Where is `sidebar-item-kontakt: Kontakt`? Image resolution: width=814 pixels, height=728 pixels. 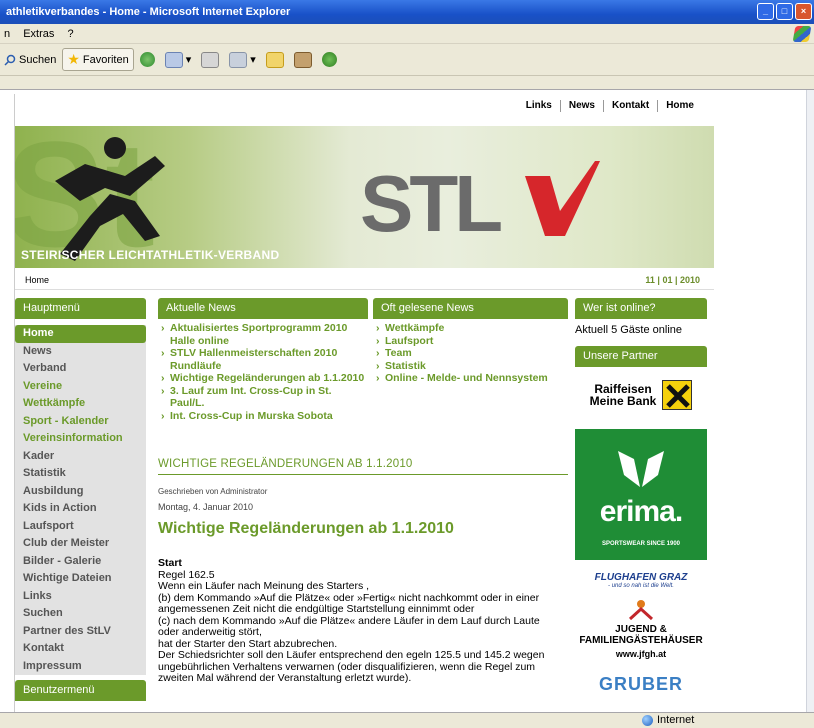 sidebar-item-kontakt: Kontakt is located at coordinates (80, 649).